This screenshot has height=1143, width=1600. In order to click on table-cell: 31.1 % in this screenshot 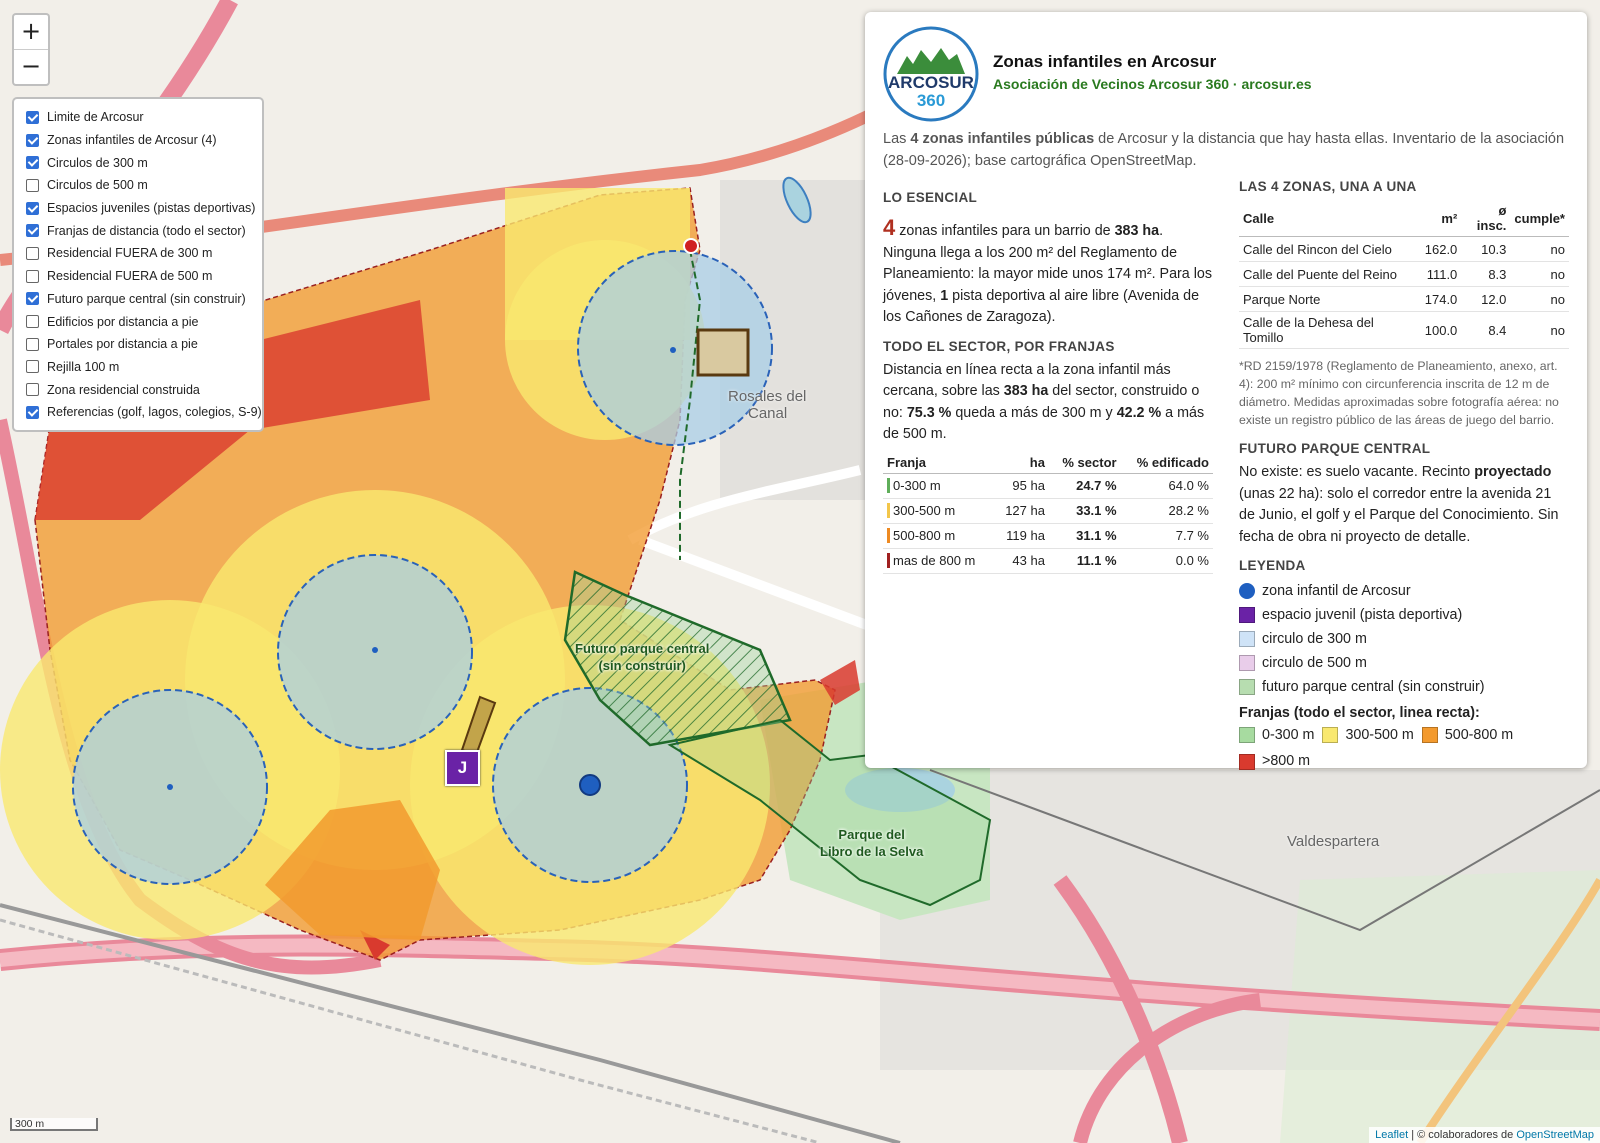, I will do `click(1084, 536)`.